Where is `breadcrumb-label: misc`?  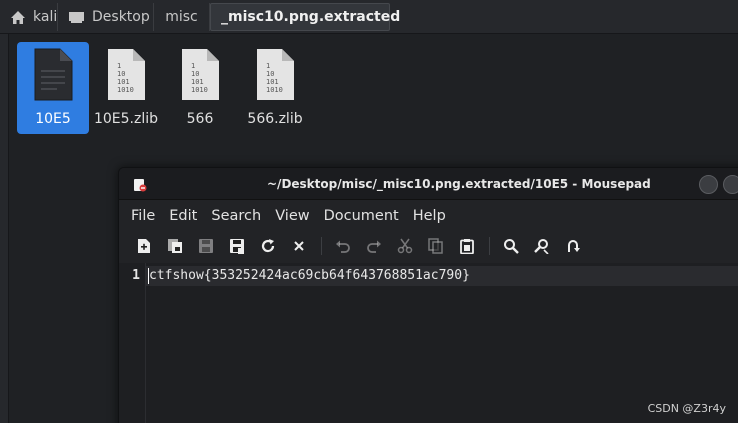
breadcrumb-label: misc is located at coordinates (181, 17).